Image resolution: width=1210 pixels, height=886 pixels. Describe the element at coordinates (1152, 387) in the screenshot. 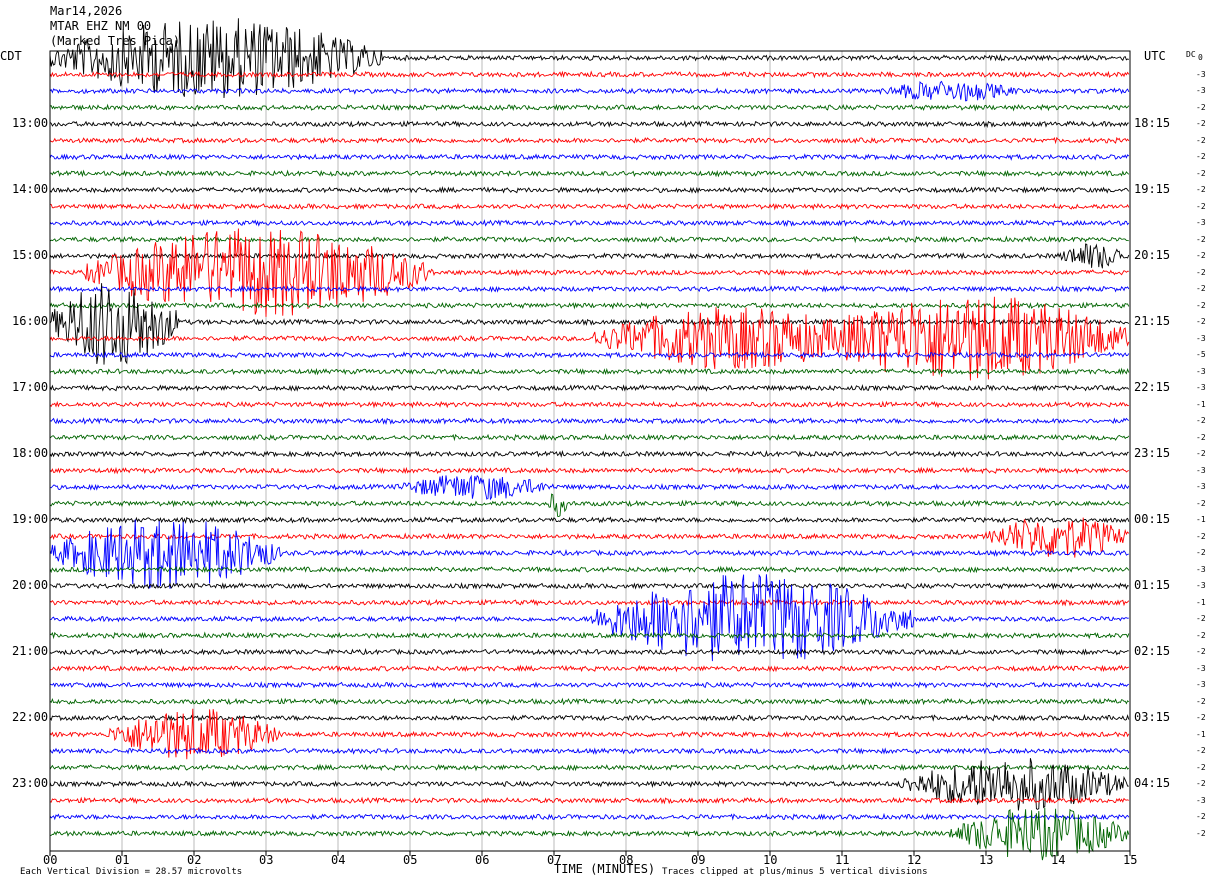

I see `right-time-label: 22:15` at that location.